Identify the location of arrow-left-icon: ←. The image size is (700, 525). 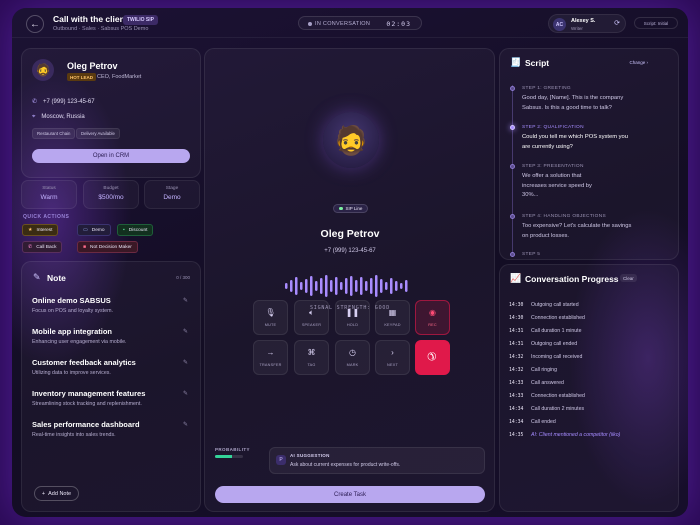
(35, 24).